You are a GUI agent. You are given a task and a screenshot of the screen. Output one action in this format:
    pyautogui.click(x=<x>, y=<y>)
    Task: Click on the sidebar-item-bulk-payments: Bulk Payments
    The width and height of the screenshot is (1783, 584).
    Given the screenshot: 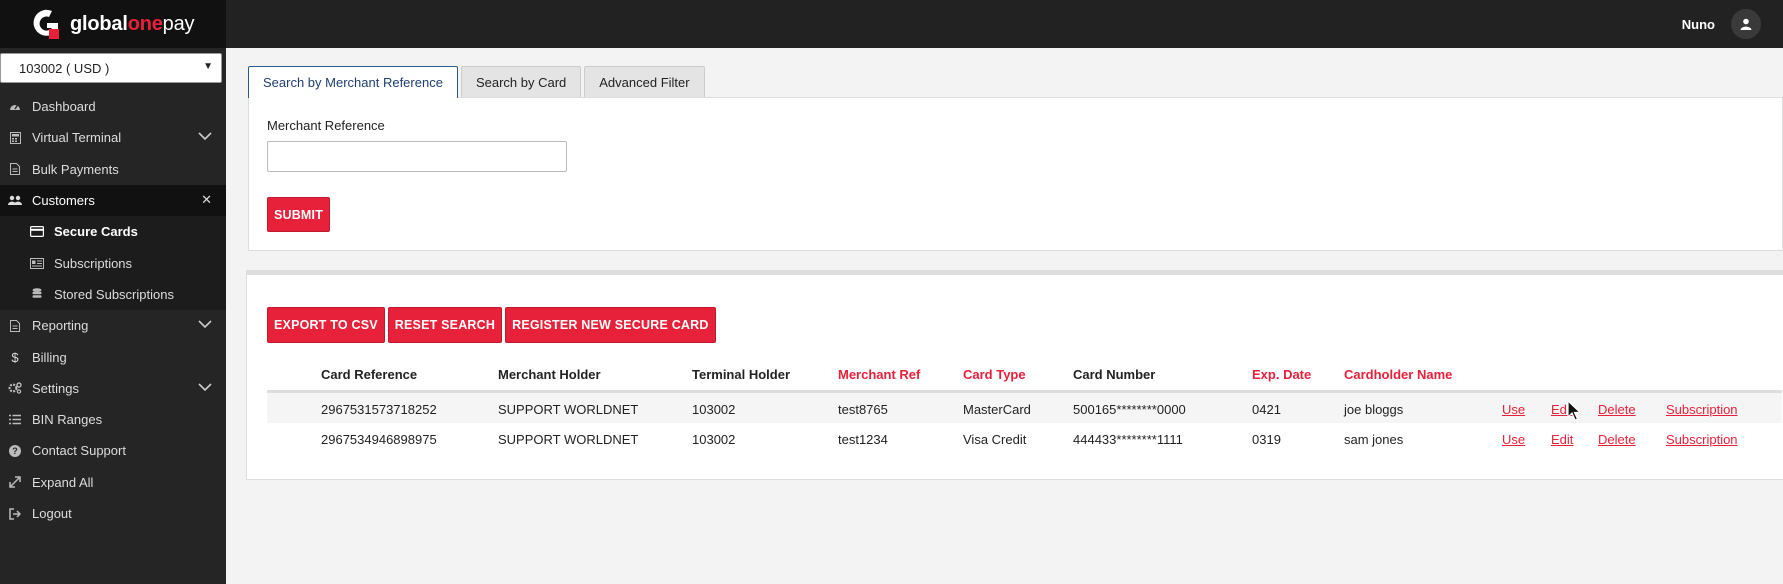 What is the action you would take?
    pyautogui.click(x=113, y=169)
    